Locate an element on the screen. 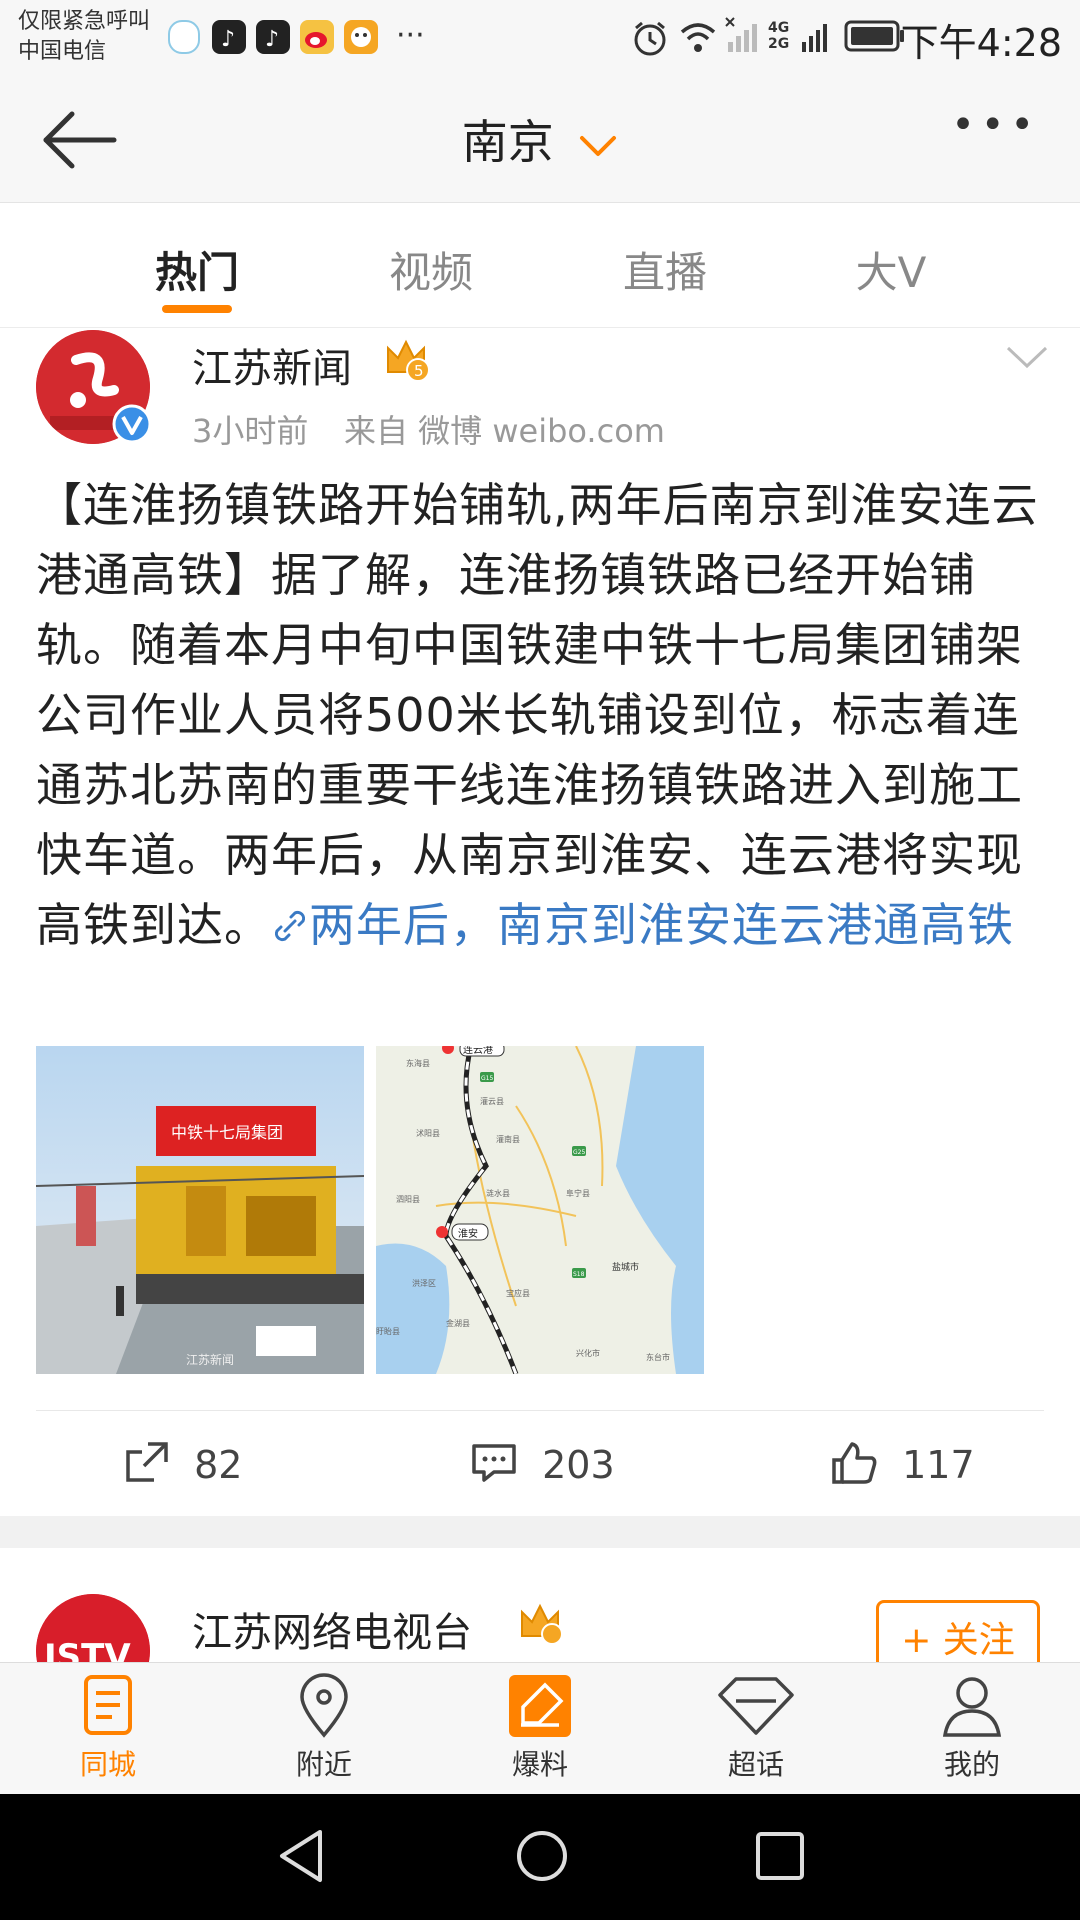 The height and width of the screenshot is (1920, 1080). bottom-tab-label: 超话 is located at coordinates (755, 1764).